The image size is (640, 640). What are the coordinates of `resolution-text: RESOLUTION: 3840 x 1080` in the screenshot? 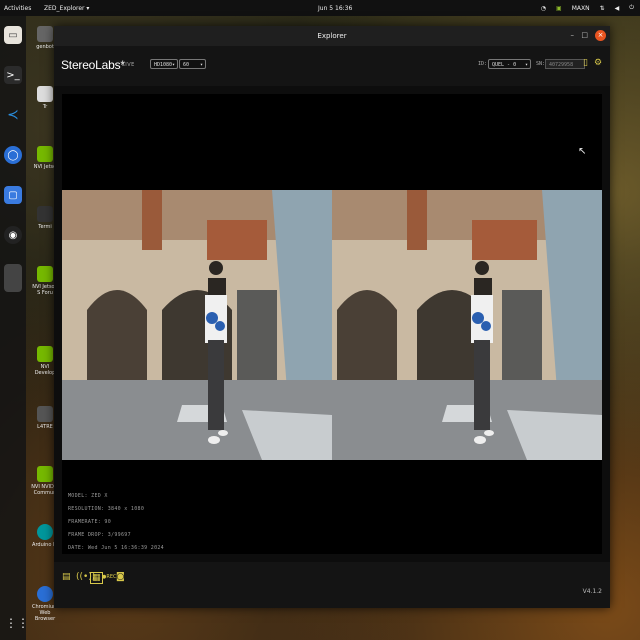 It's located at (106, 509).